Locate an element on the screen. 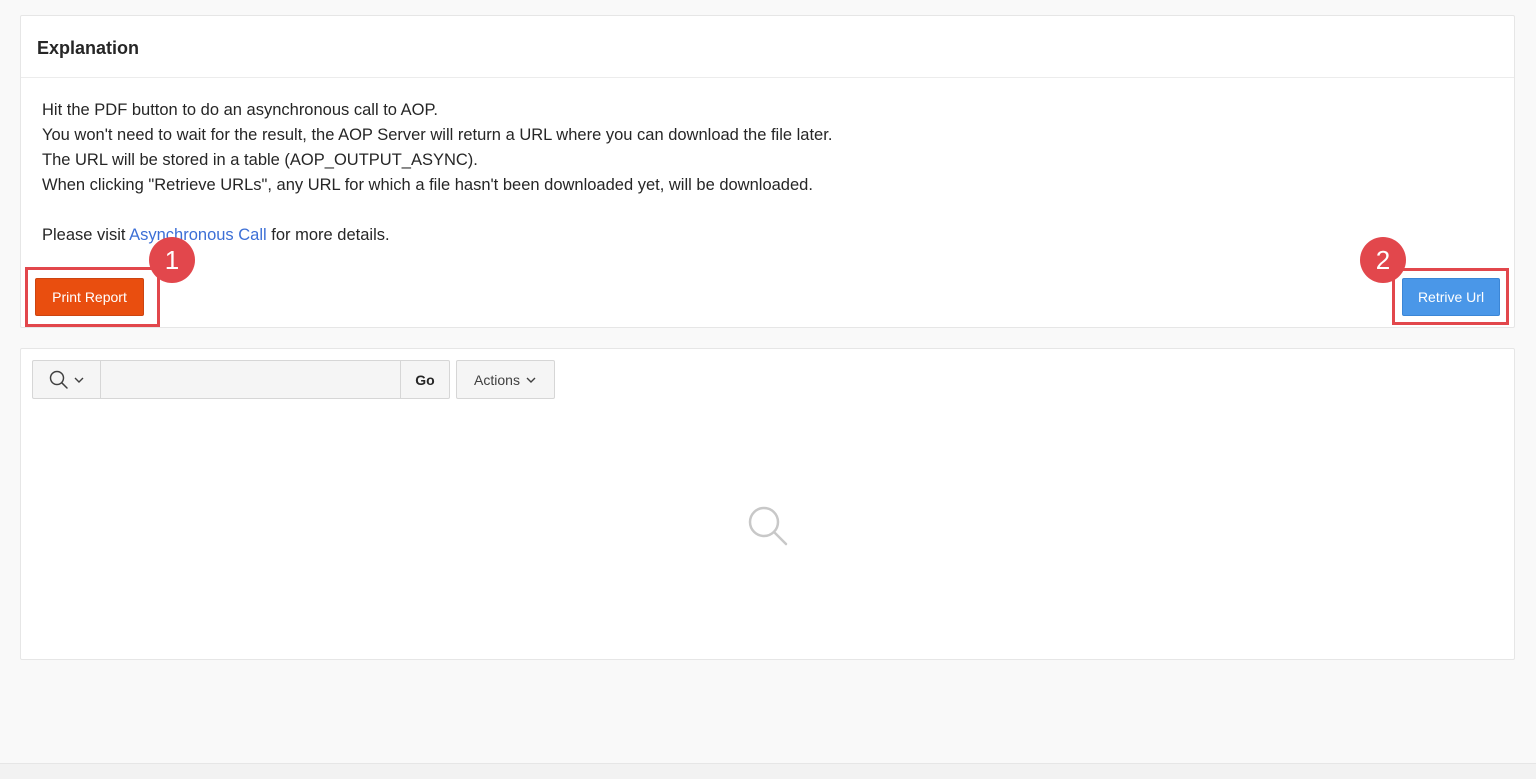  actions-label: Actions is located at coordinates (497, 379).